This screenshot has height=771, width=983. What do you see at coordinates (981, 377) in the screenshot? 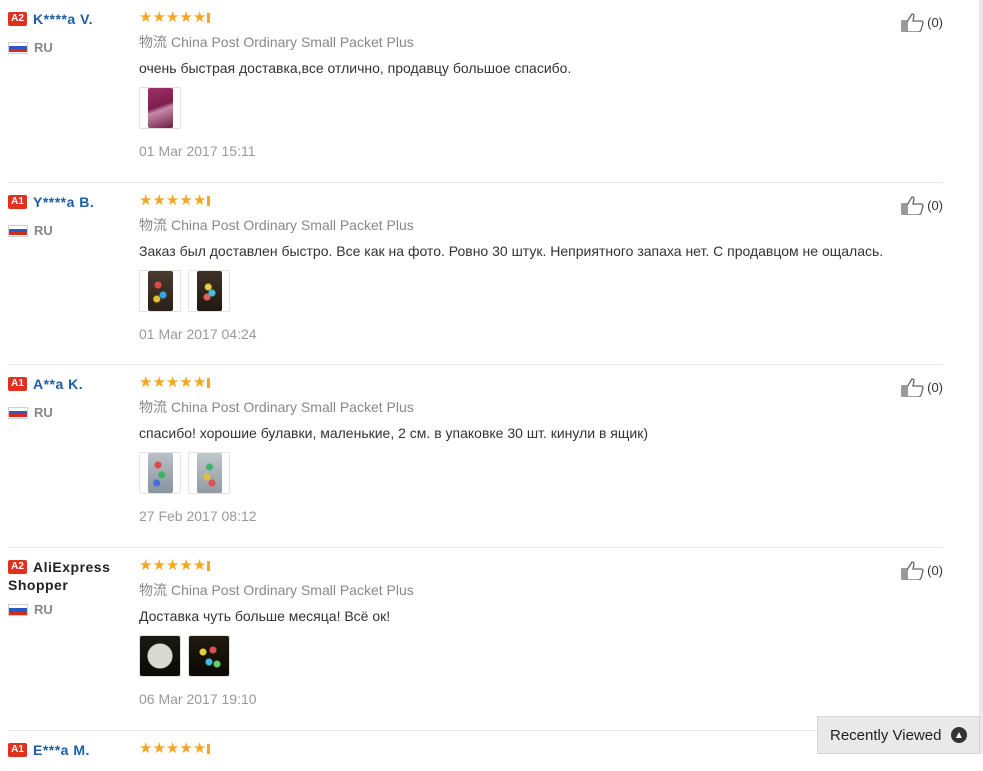
I see `scrollbar` at bounding box center [981, 377].